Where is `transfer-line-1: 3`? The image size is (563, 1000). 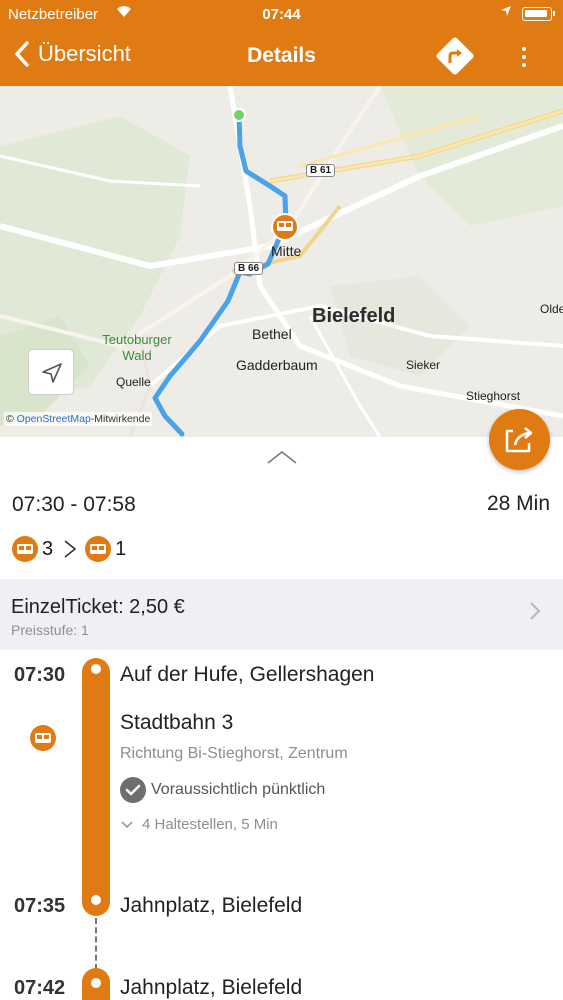 transfer-line-1: 3 is located at coordinates (48, 548).